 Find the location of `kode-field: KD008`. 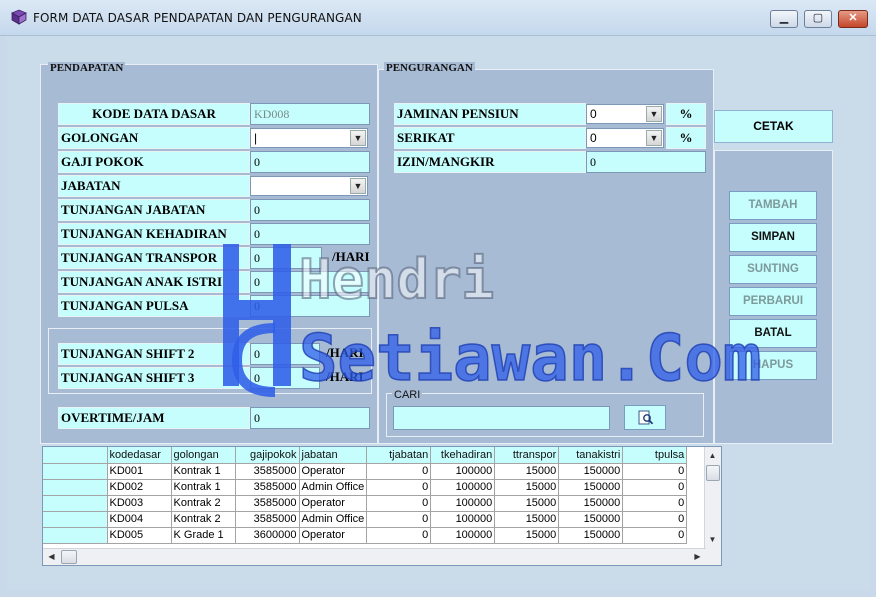

kode-field: KD008 is located at coordinates (310, 114).